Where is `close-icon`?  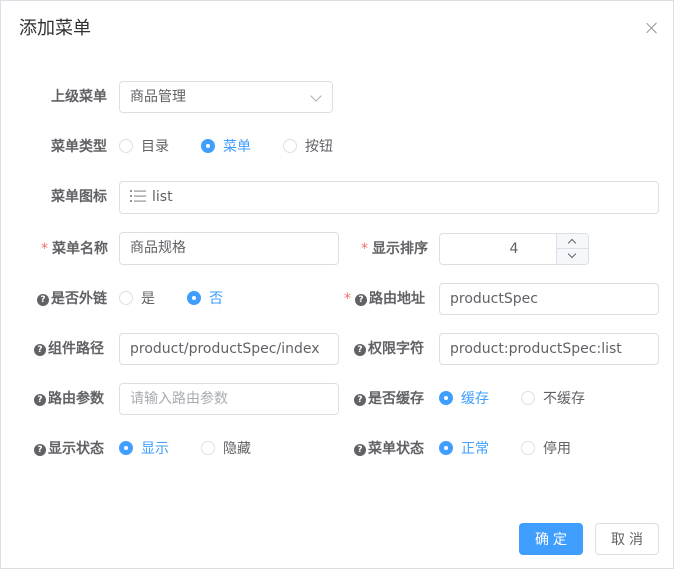 close-icon is located at coordinates (652, 28).